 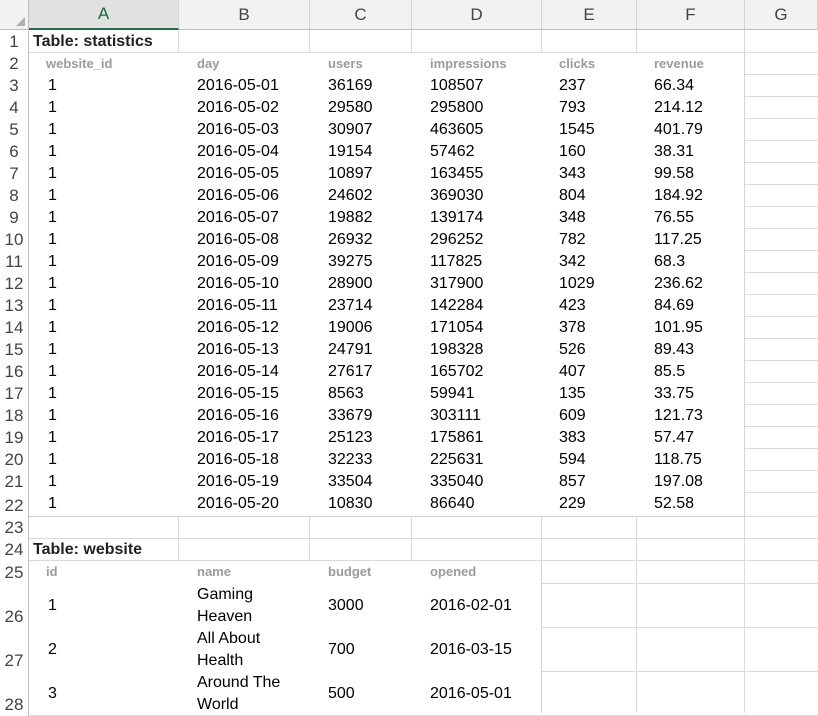 What do you see at coordinates (674, 217) in the screenshot?
I see `statistics-cell: 76.55` at bounding box center [674, 217].